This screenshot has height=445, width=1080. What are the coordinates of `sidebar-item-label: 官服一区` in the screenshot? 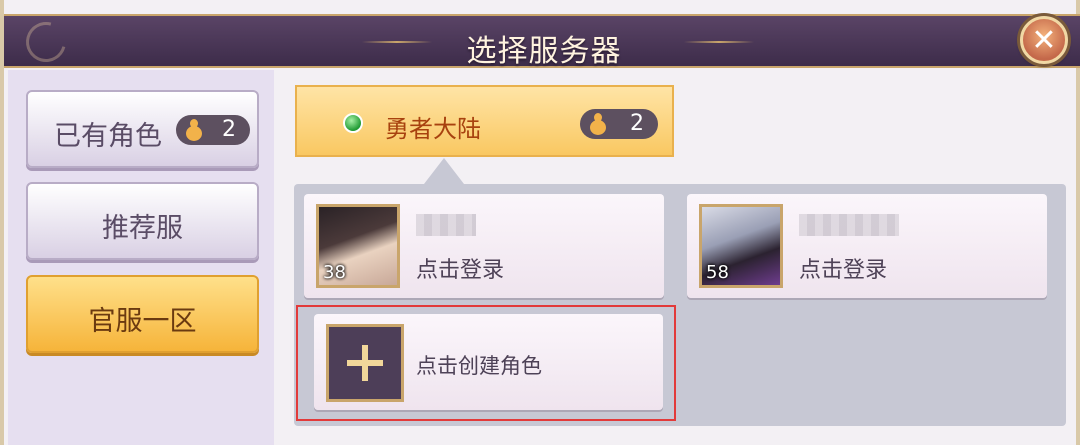 It's located at (142, 321).